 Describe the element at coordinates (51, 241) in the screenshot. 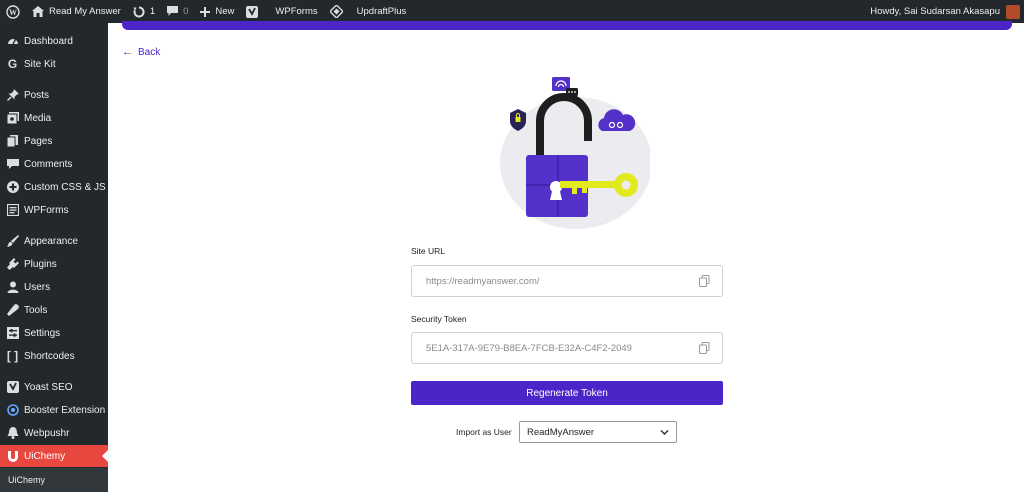

I see `menu-label: Appearance` at that location.